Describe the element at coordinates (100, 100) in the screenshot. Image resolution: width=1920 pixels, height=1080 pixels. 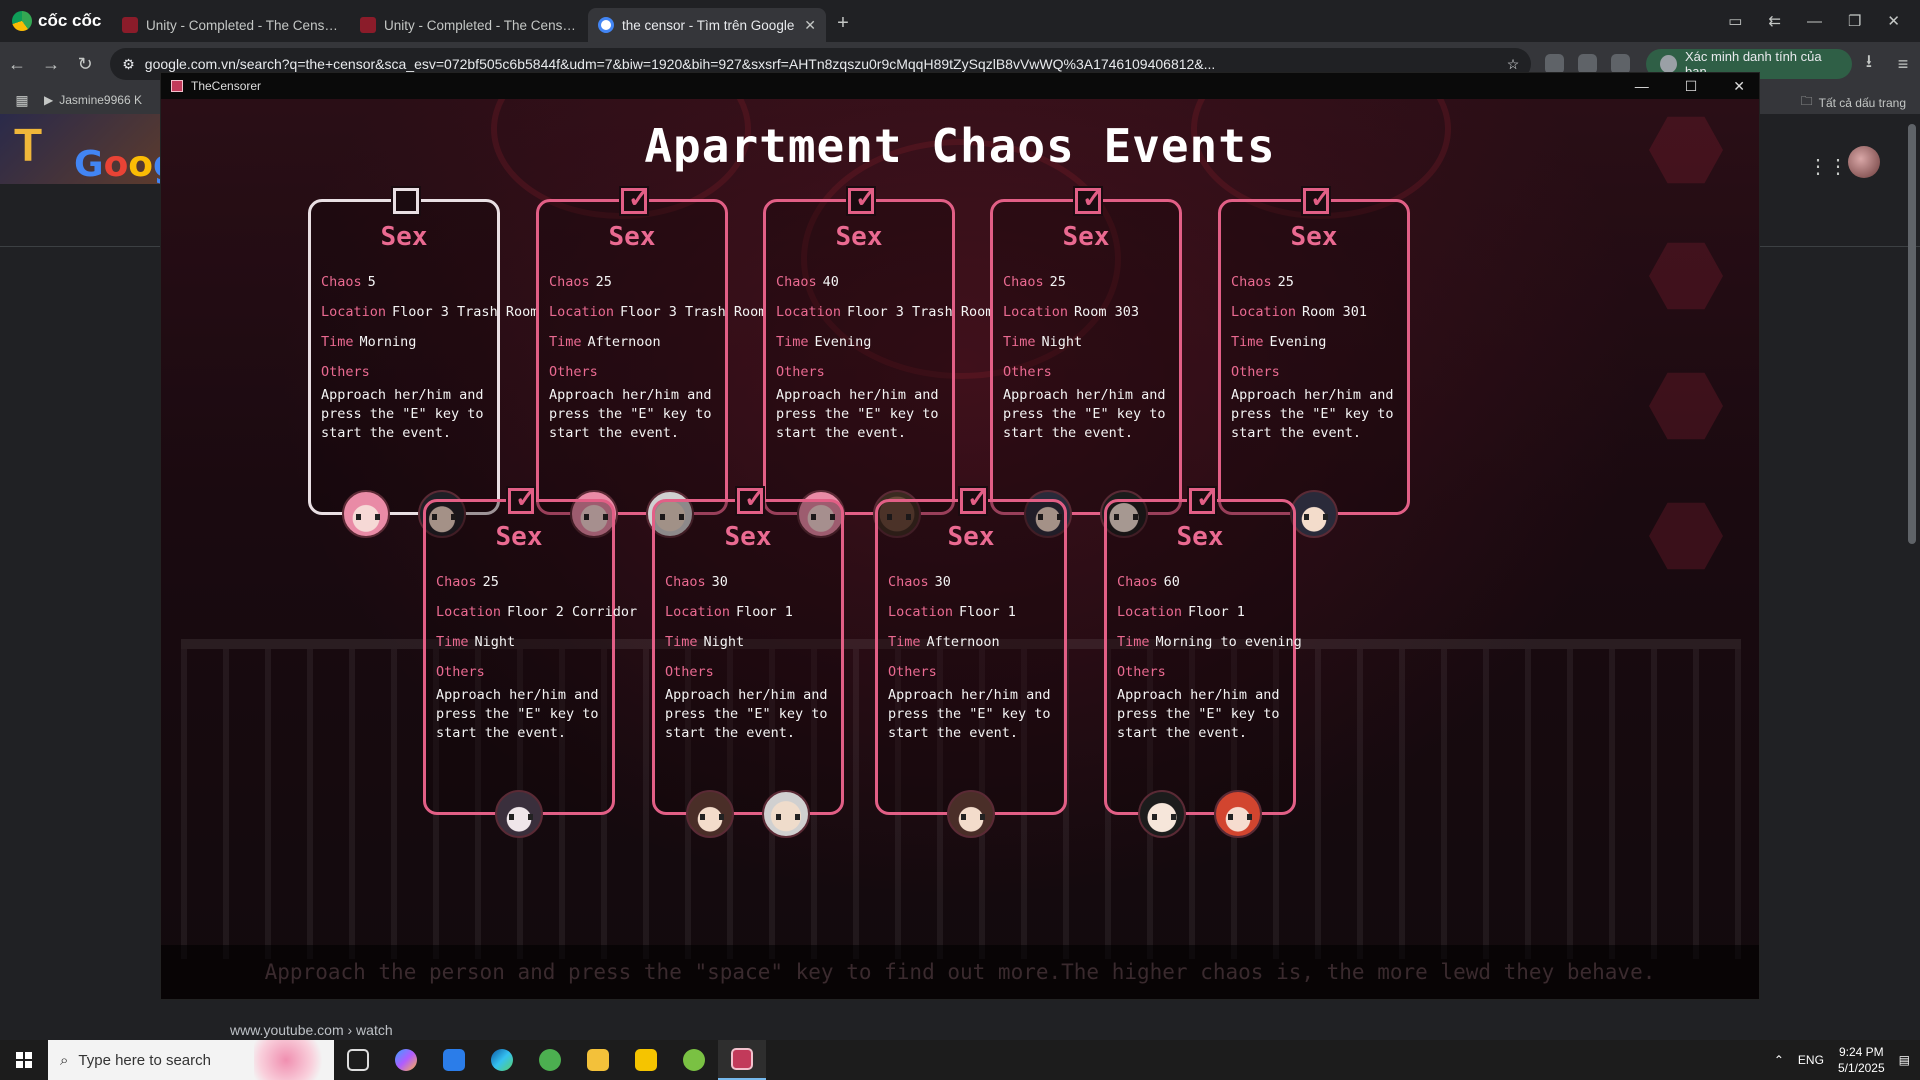
I see `bookmark-label: Jasmine9966 K` at that location.